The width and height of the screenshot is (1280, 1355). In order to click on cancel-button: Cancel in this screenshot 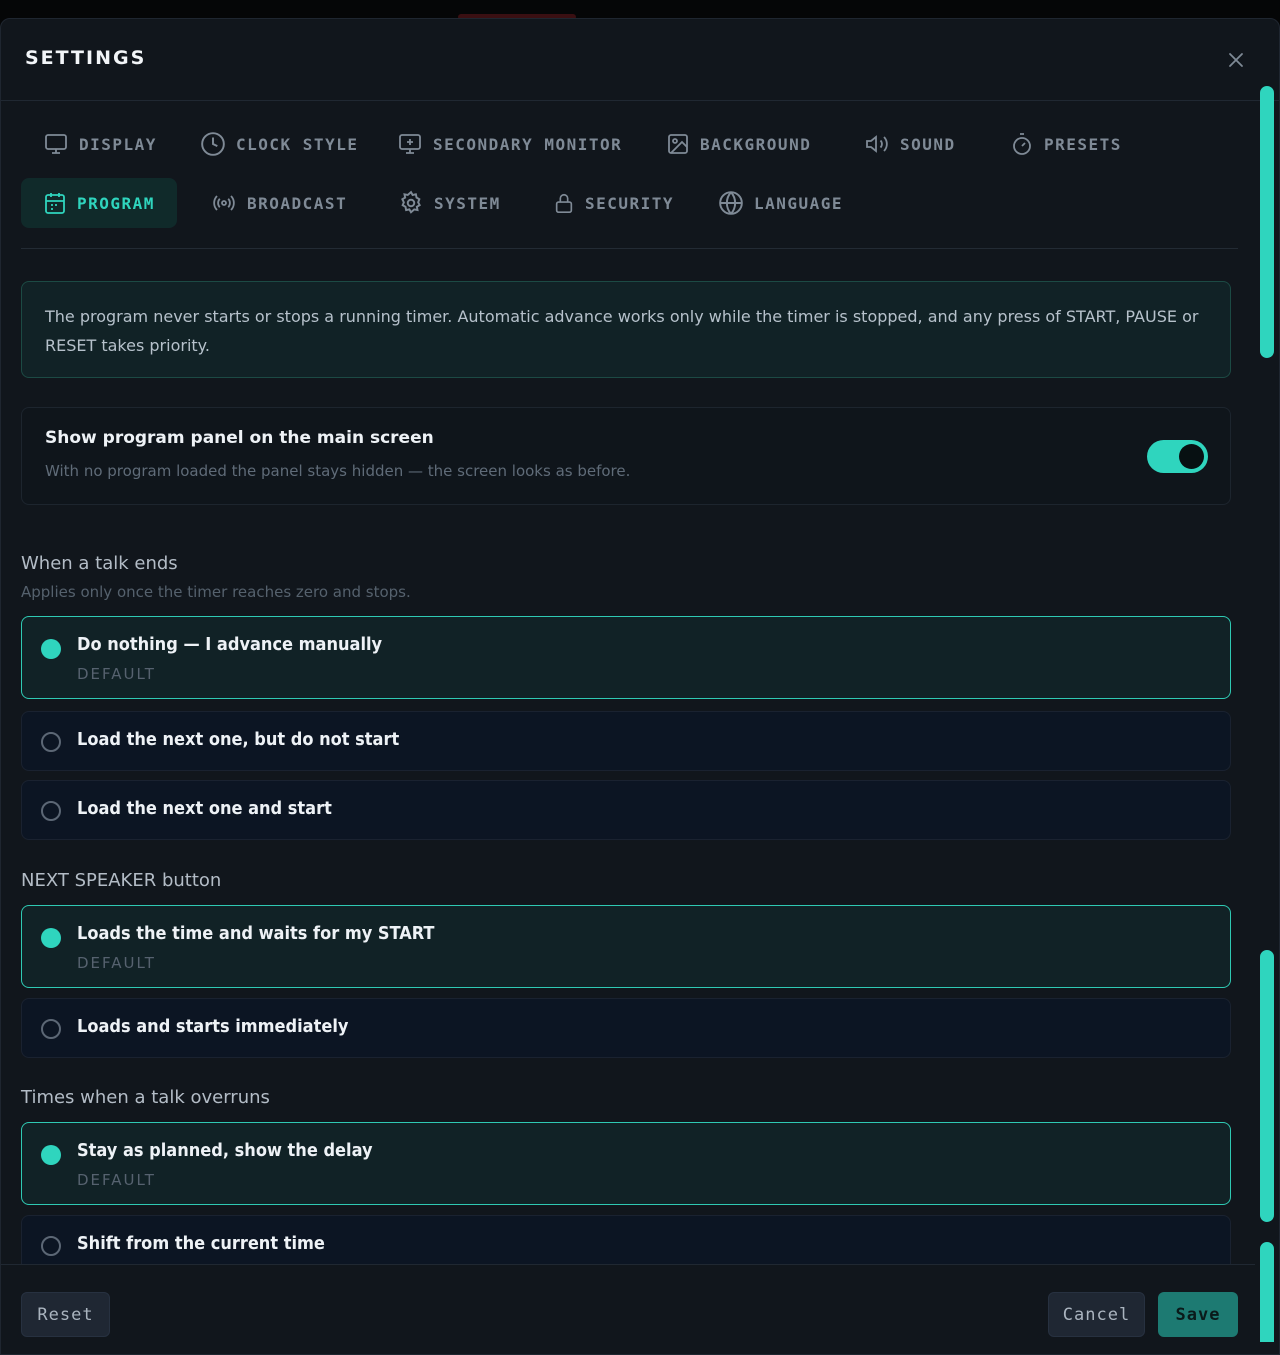, I will do `click(1096, 1314)`.